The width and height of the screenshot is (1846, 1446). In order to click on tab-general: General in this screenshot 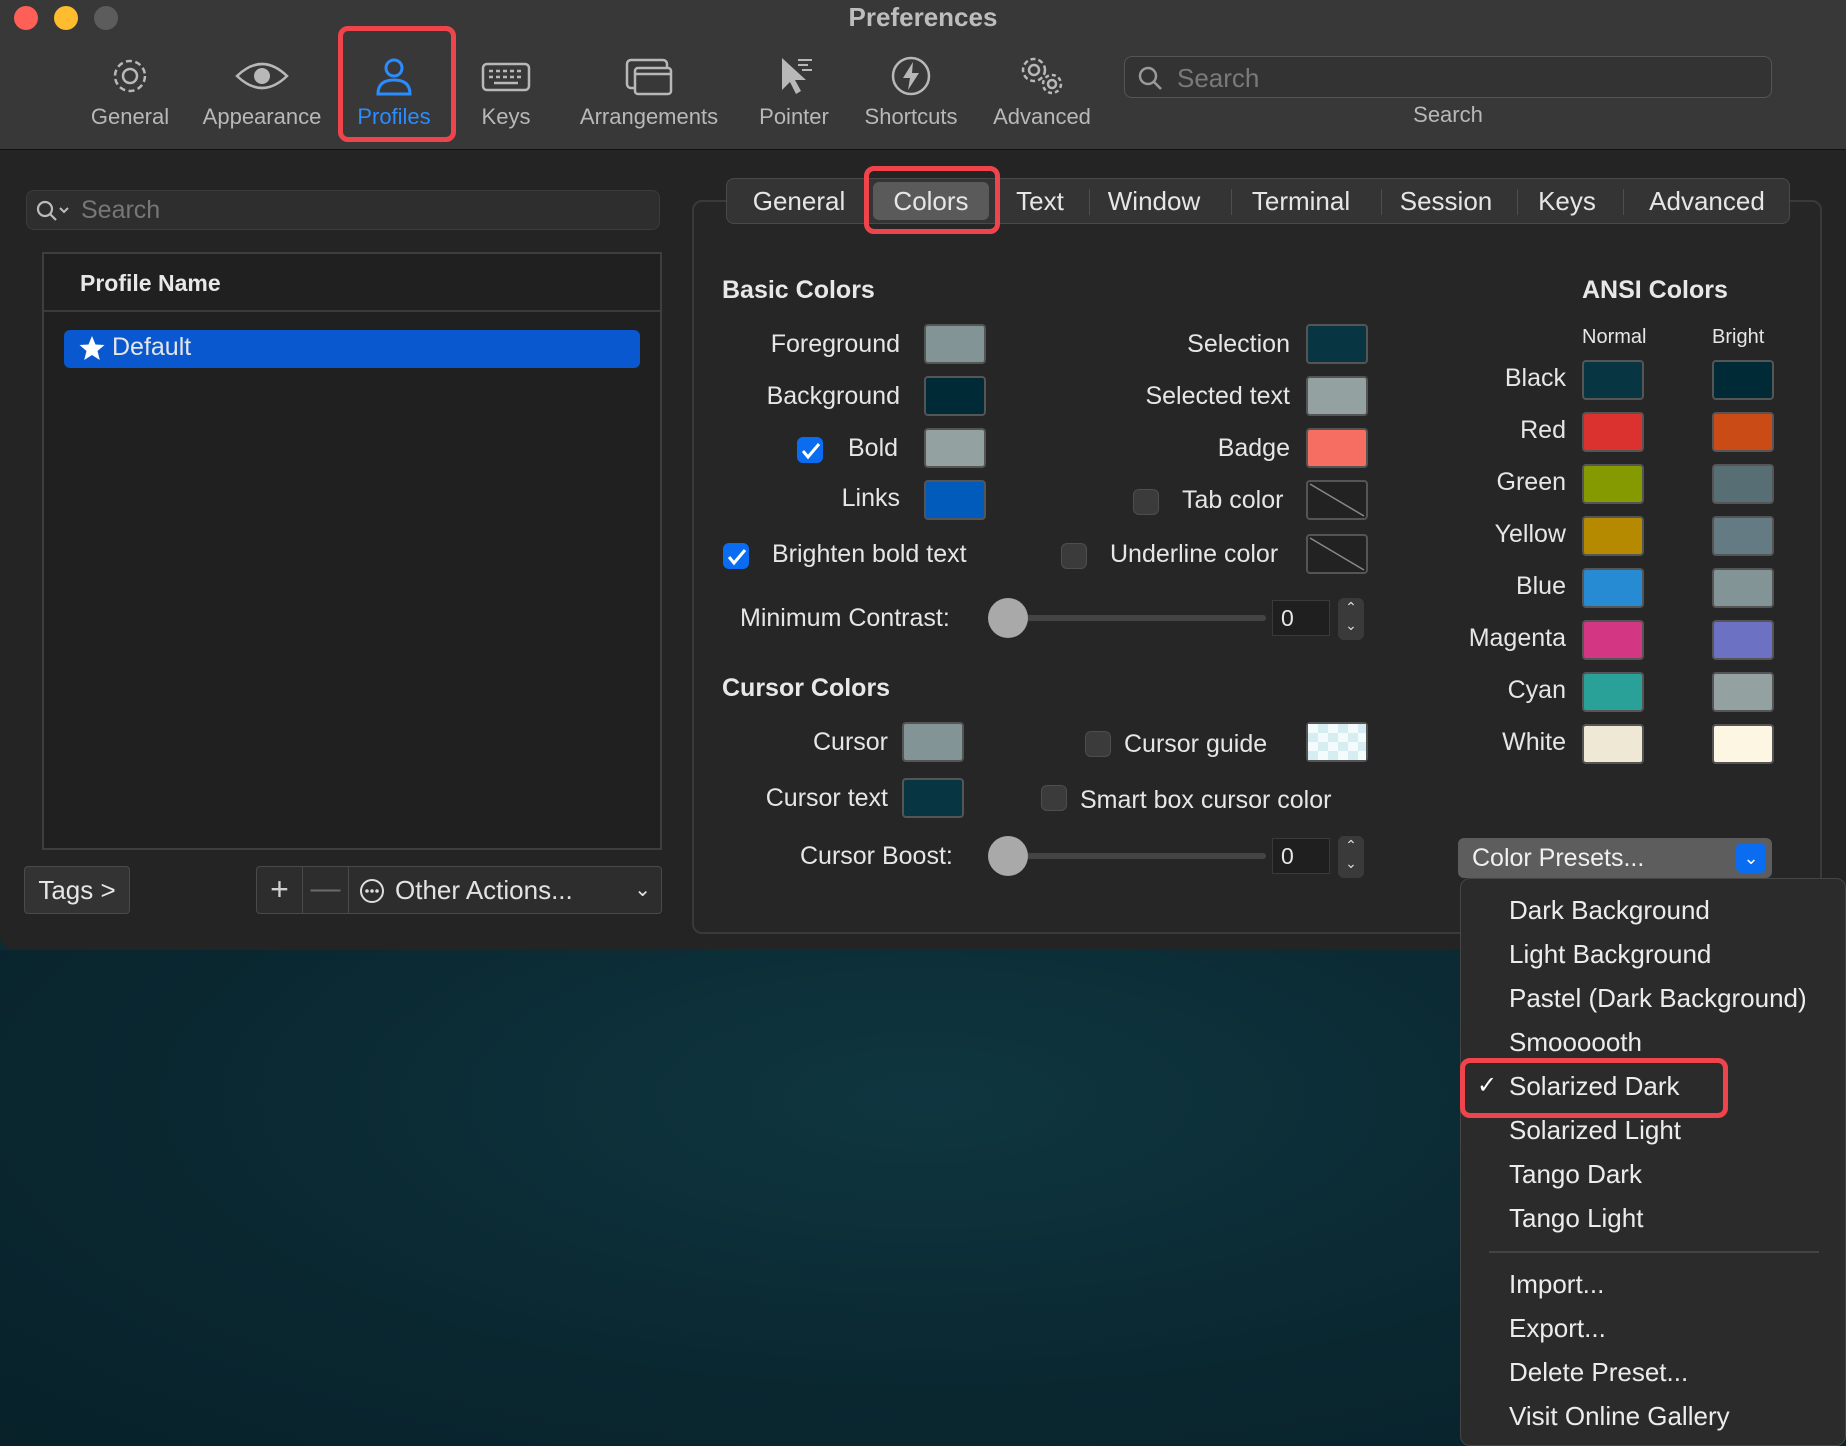, I will do `click(799, 201)`.